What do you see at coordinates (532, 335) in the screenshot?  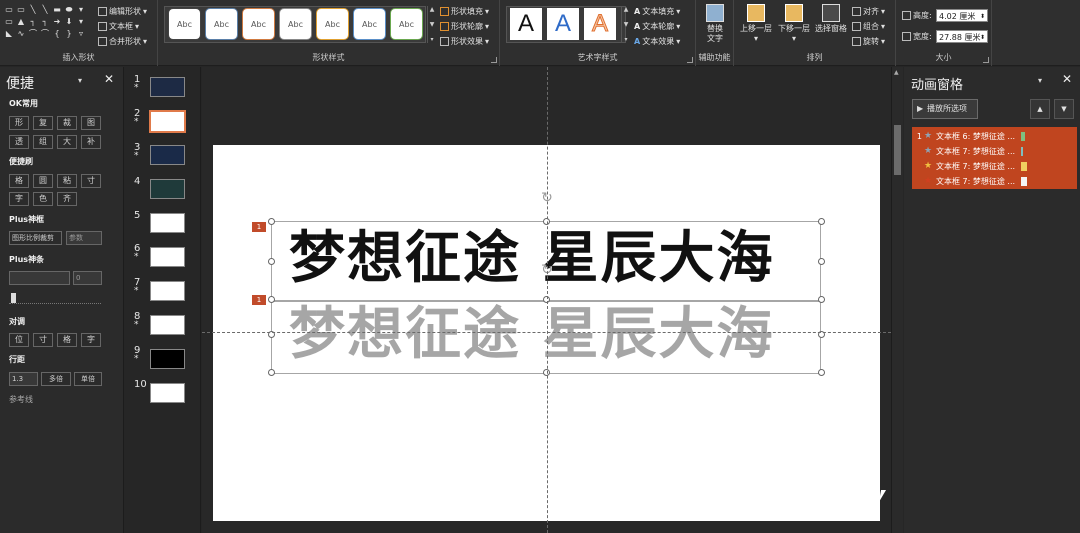 I see `slide-title-line2: 梦想征途 星辰大海` at bounding box center [532, 335].